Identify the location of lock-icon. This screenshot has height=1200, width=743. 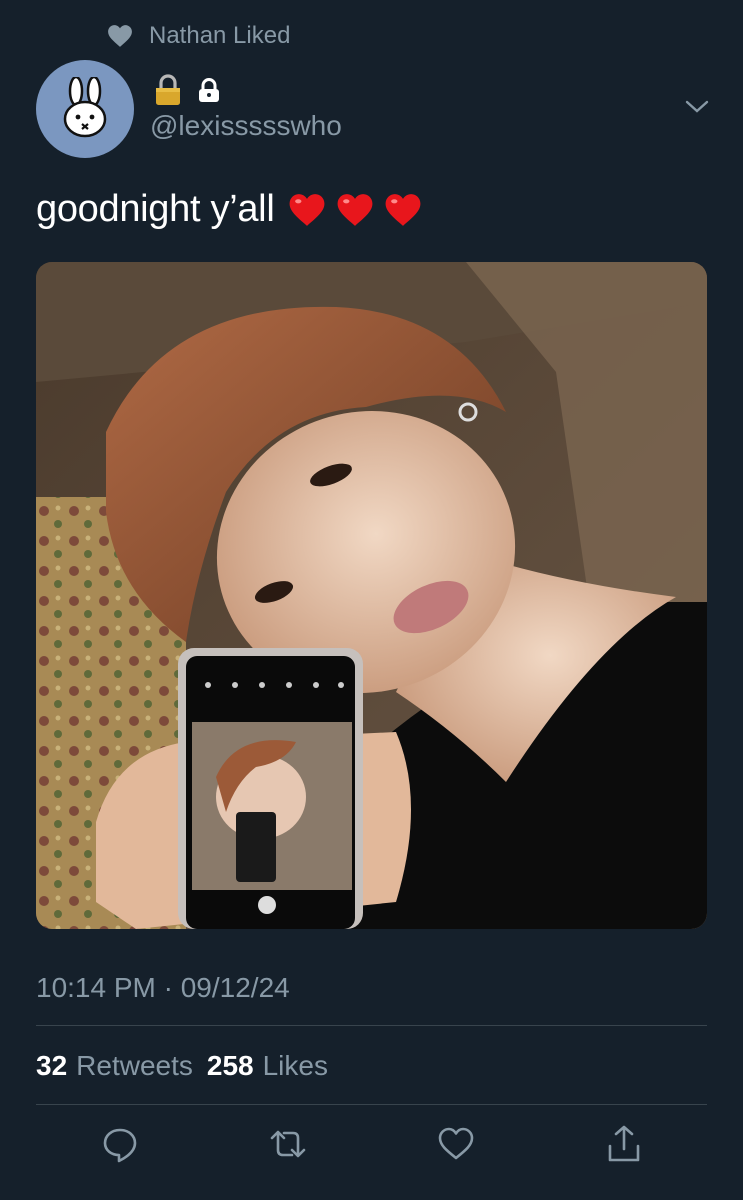
(209, 90).